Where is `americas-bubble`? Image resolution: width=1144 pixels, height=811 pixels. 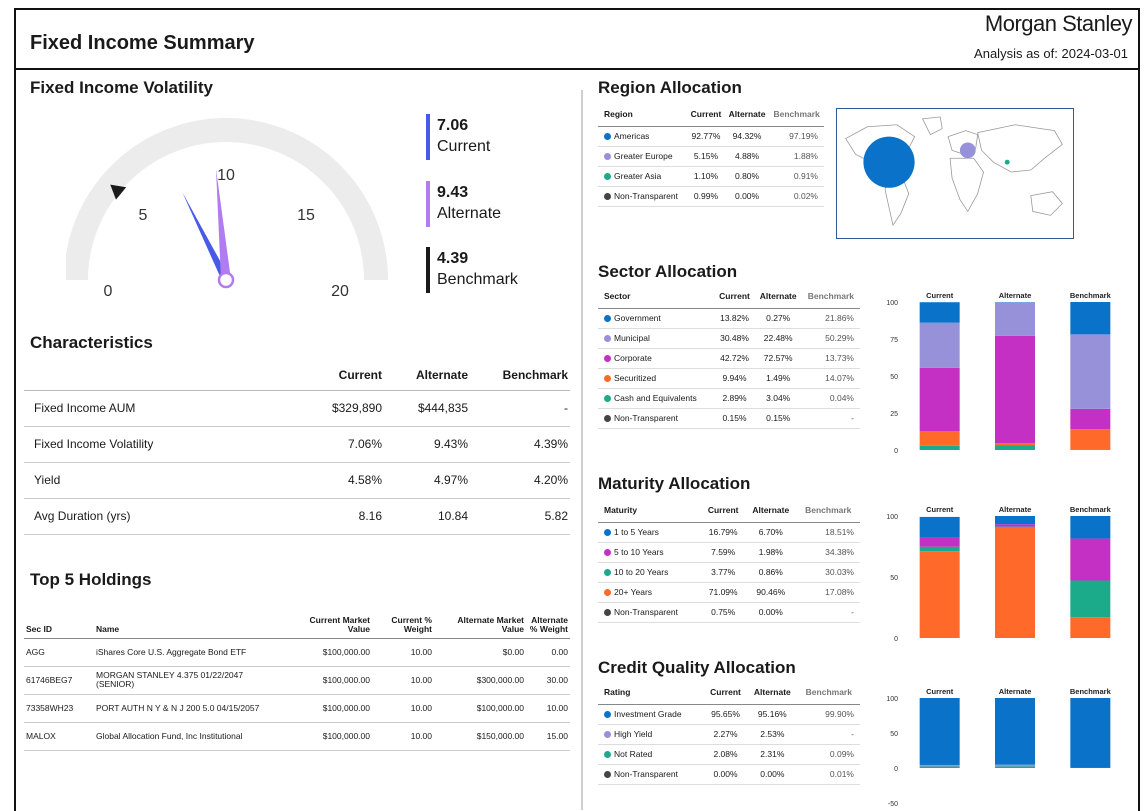 americas-bubble is located at coordinates (889, 162).